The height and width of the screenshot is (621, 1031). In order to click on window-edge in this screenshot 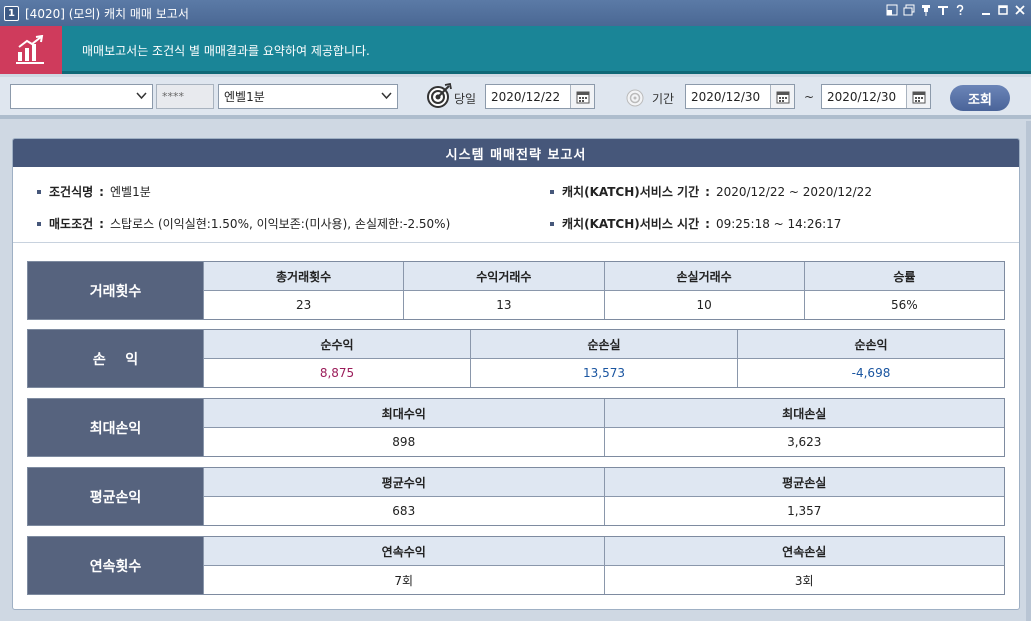, I will do `click(1028, 371)`.